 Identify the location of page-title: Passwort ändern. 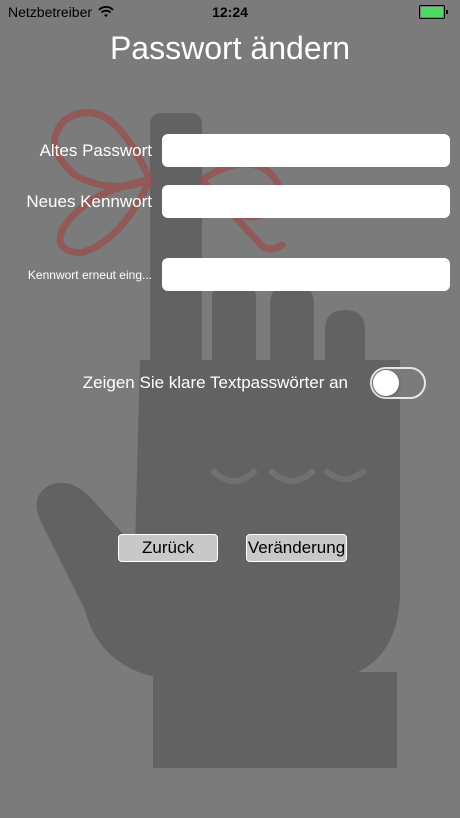
(230, 48).